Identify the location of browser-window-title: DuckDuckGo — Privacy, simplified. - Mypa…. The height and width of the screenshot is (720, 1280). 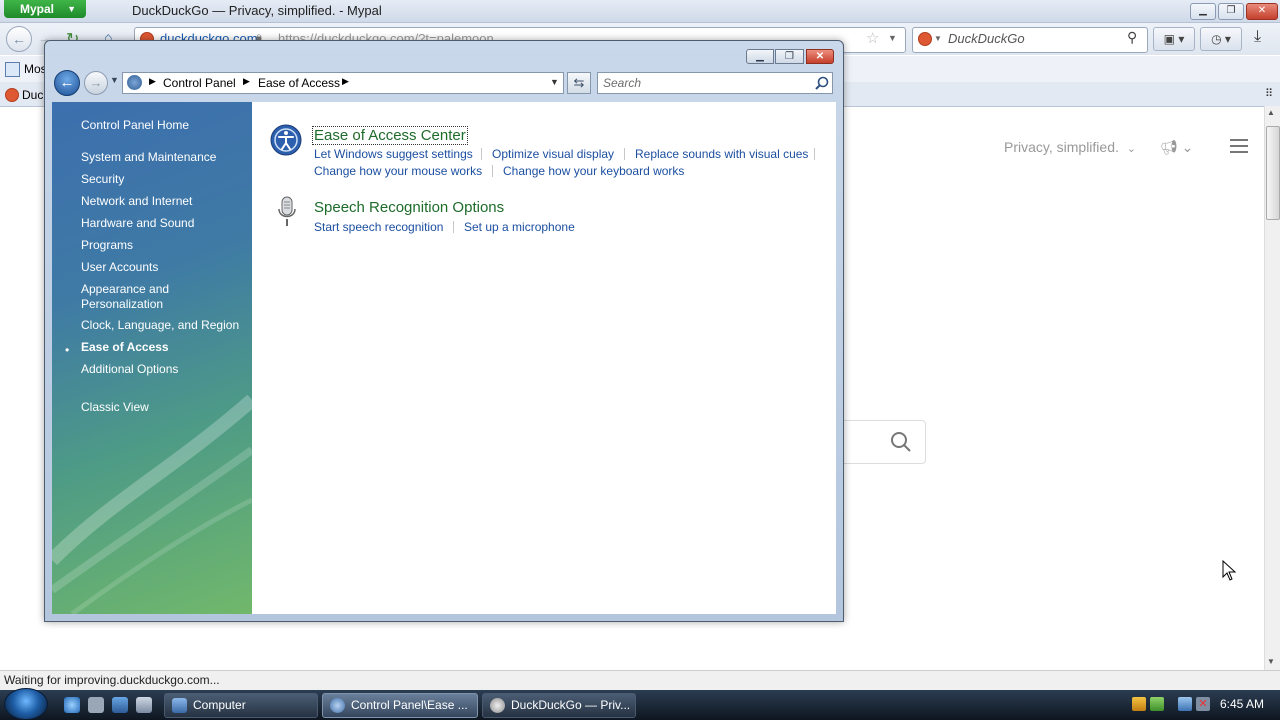
(257, 10).